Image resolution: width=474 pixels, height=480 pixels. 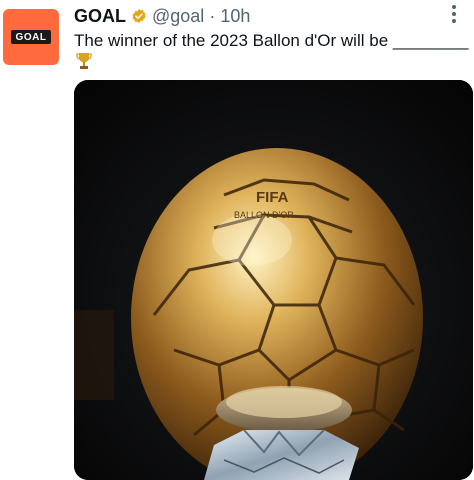 I want to click on timestamp: 10h, so click(x=235, y=16).